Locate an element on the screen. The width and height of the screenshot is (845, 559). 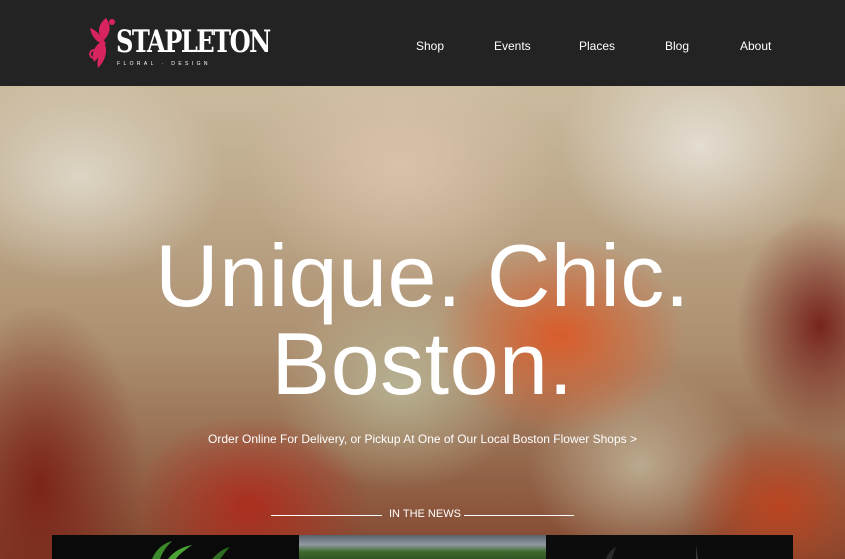
divider-left is located at coordinates (326, 515).